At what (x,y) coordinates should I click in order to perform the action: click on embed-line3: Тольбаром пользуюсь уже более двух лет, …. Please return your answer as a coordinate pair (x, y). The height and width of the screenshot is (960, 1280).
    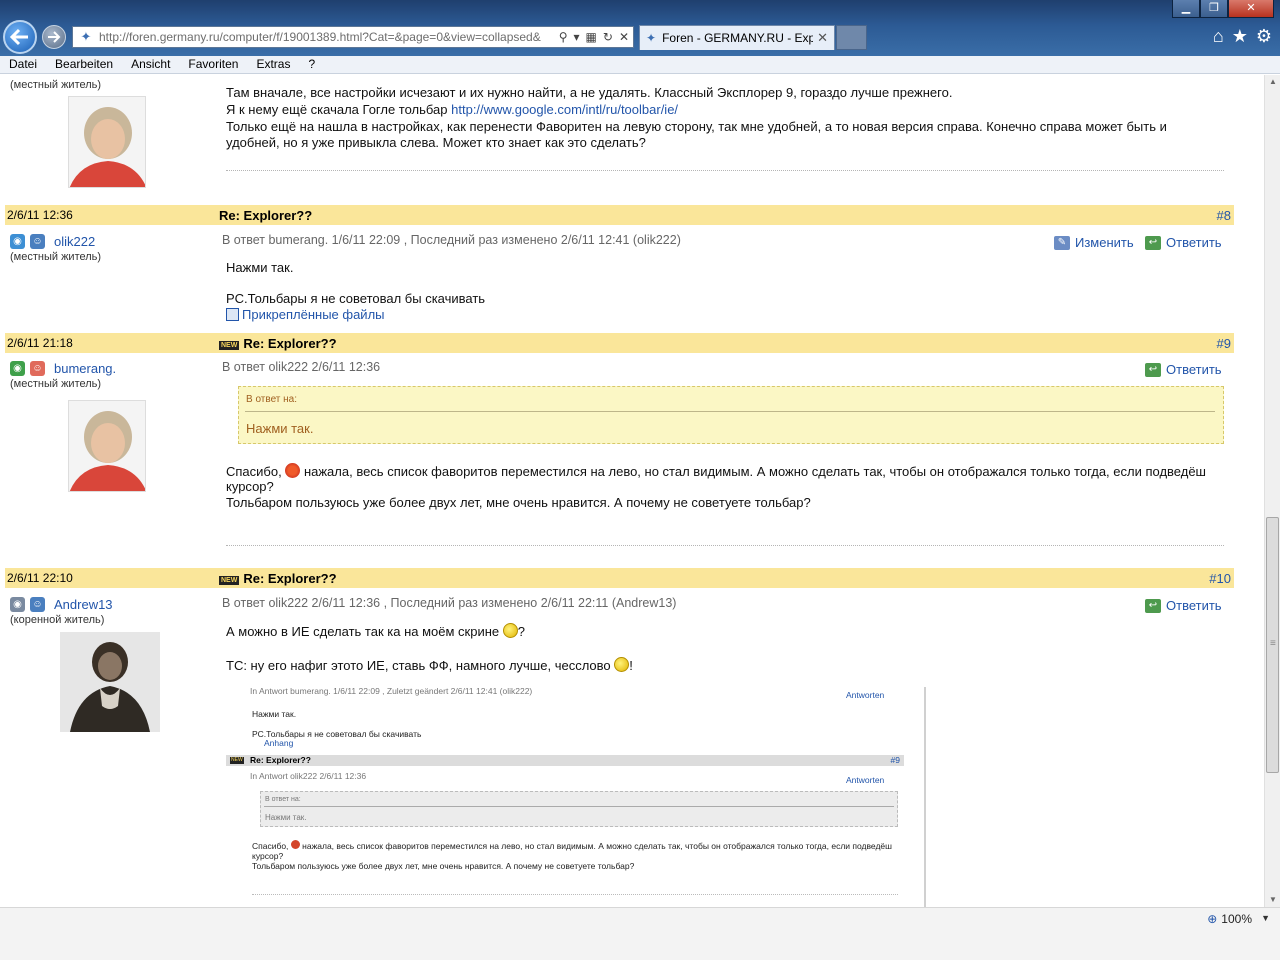
    Looking at the image, I should click on (443, 866).